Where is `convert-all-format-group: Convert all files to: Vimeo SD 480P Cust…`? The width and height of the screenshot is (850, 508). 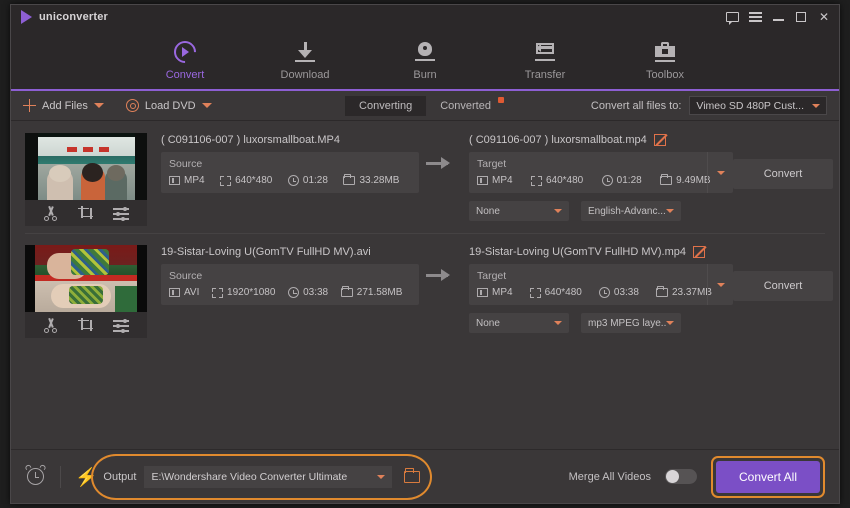
convert-all-format-group: Convert all files to: Vimeo SD 480P Cust… is located at coordinates (709, 105).